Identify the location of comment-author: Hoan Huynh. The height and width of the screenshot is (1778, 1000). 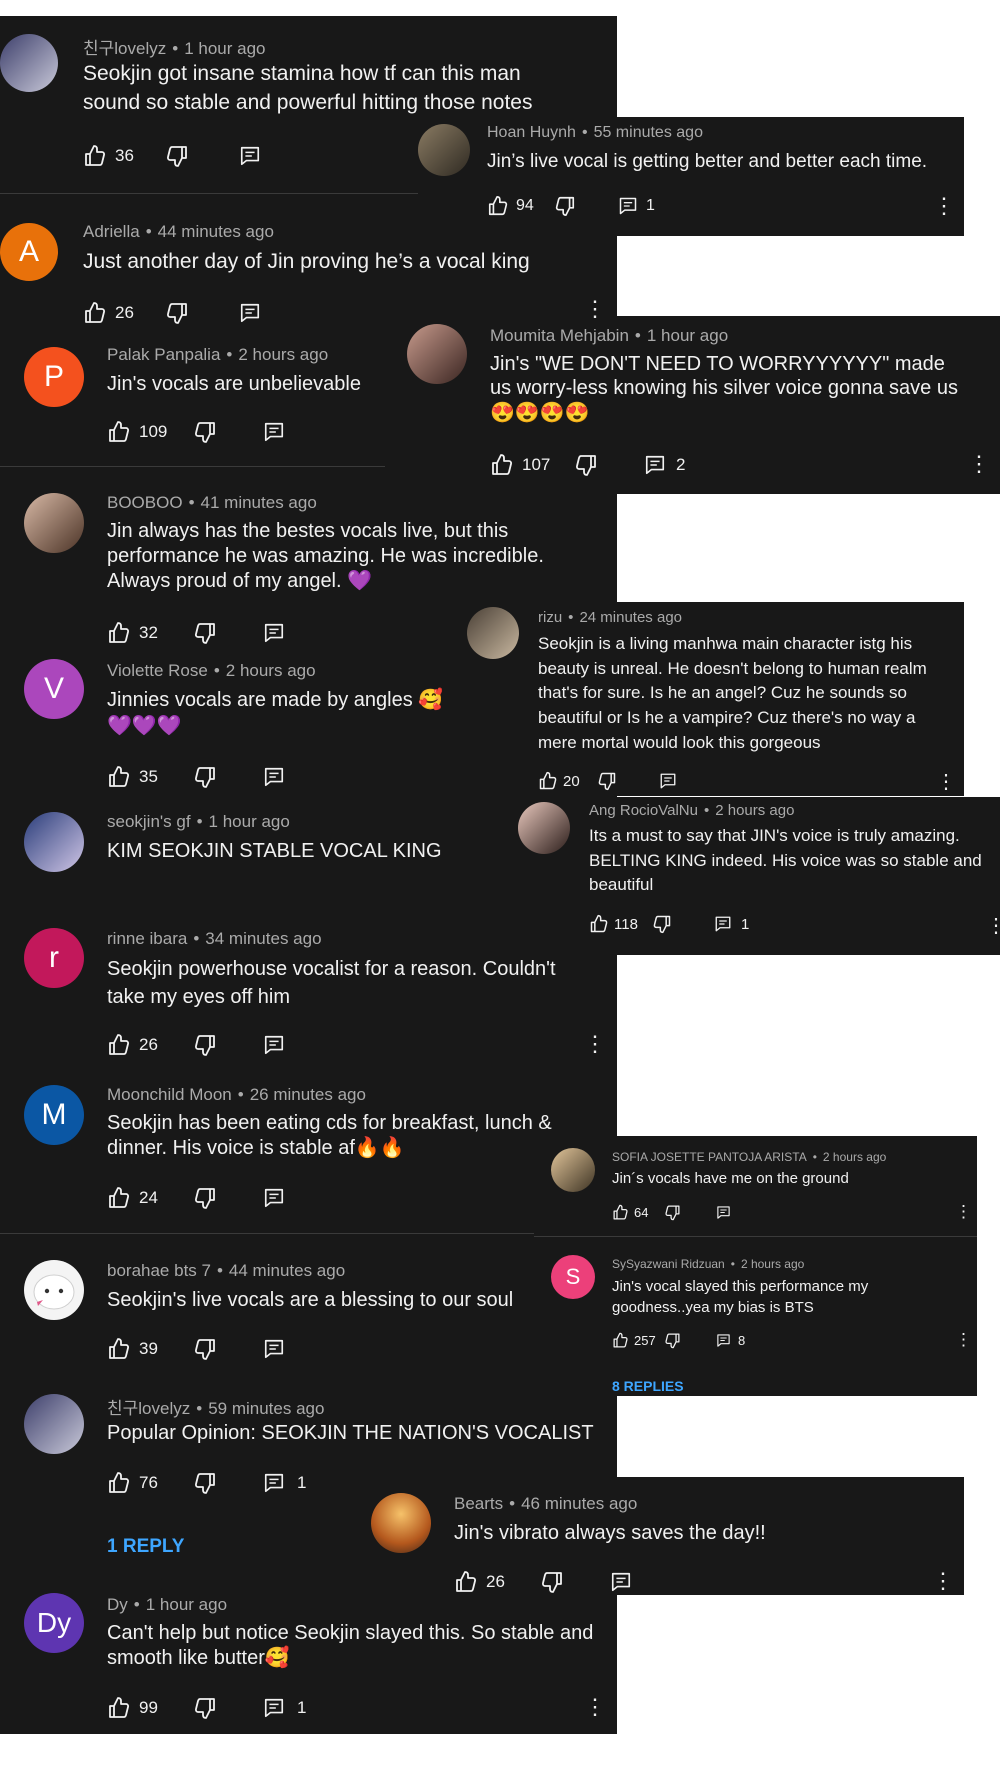
(531, 132).